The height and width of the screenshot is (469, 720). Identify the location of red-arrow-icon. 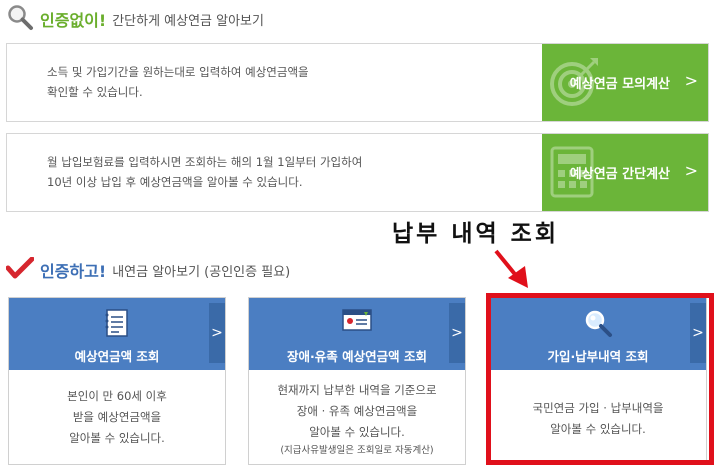
(512, 271).